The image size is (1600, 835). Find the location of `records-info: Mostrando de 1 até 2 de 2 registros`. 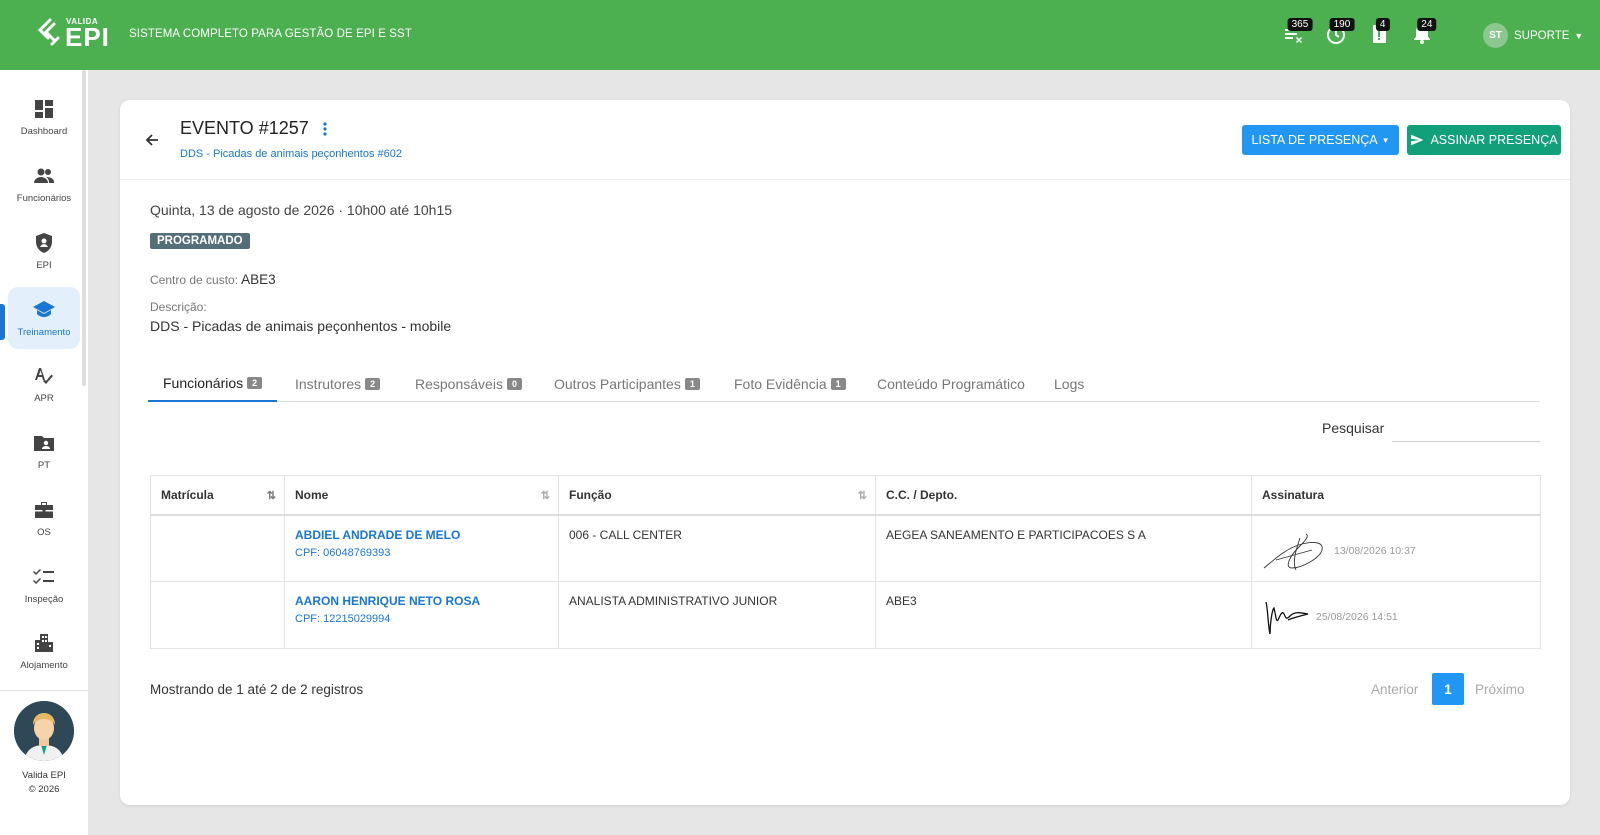

records-info: Mostrando de 1 até 2 de 2 registros is located at coordinates (257, 689).